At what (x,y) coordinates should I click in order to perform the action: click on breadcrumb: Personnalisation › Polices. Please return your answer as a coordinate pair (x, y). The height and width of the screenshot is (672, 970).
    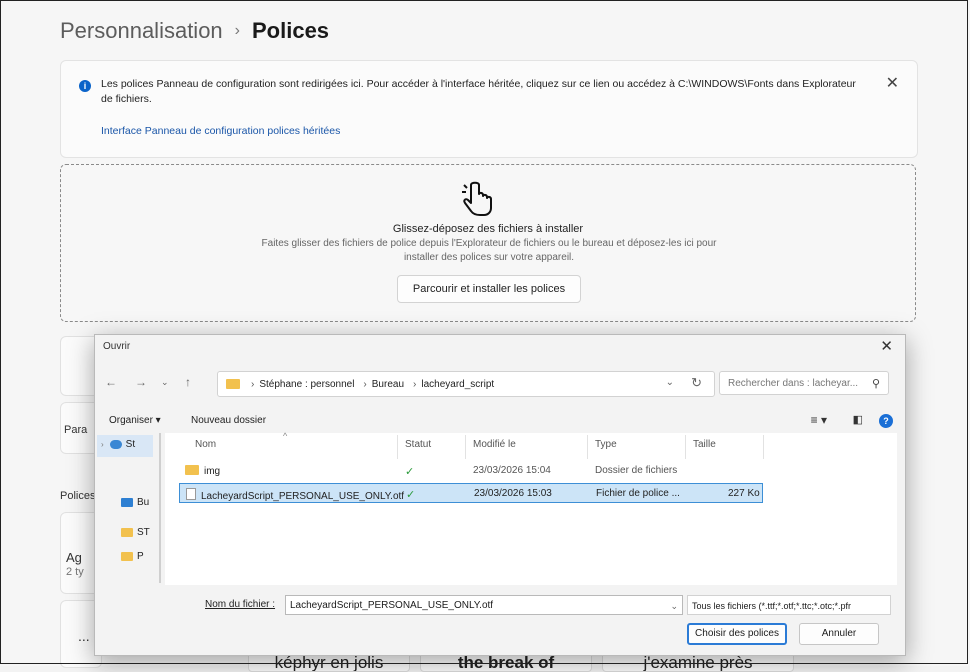
    Looking at the image, I should click on (194, 31).